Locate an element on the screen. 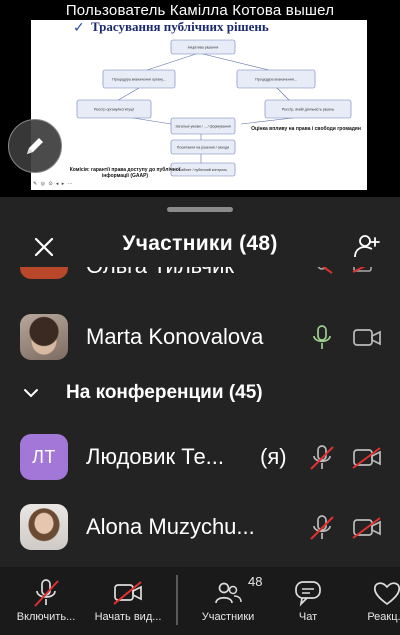  annotate-button is located at coordinates (35, 146).